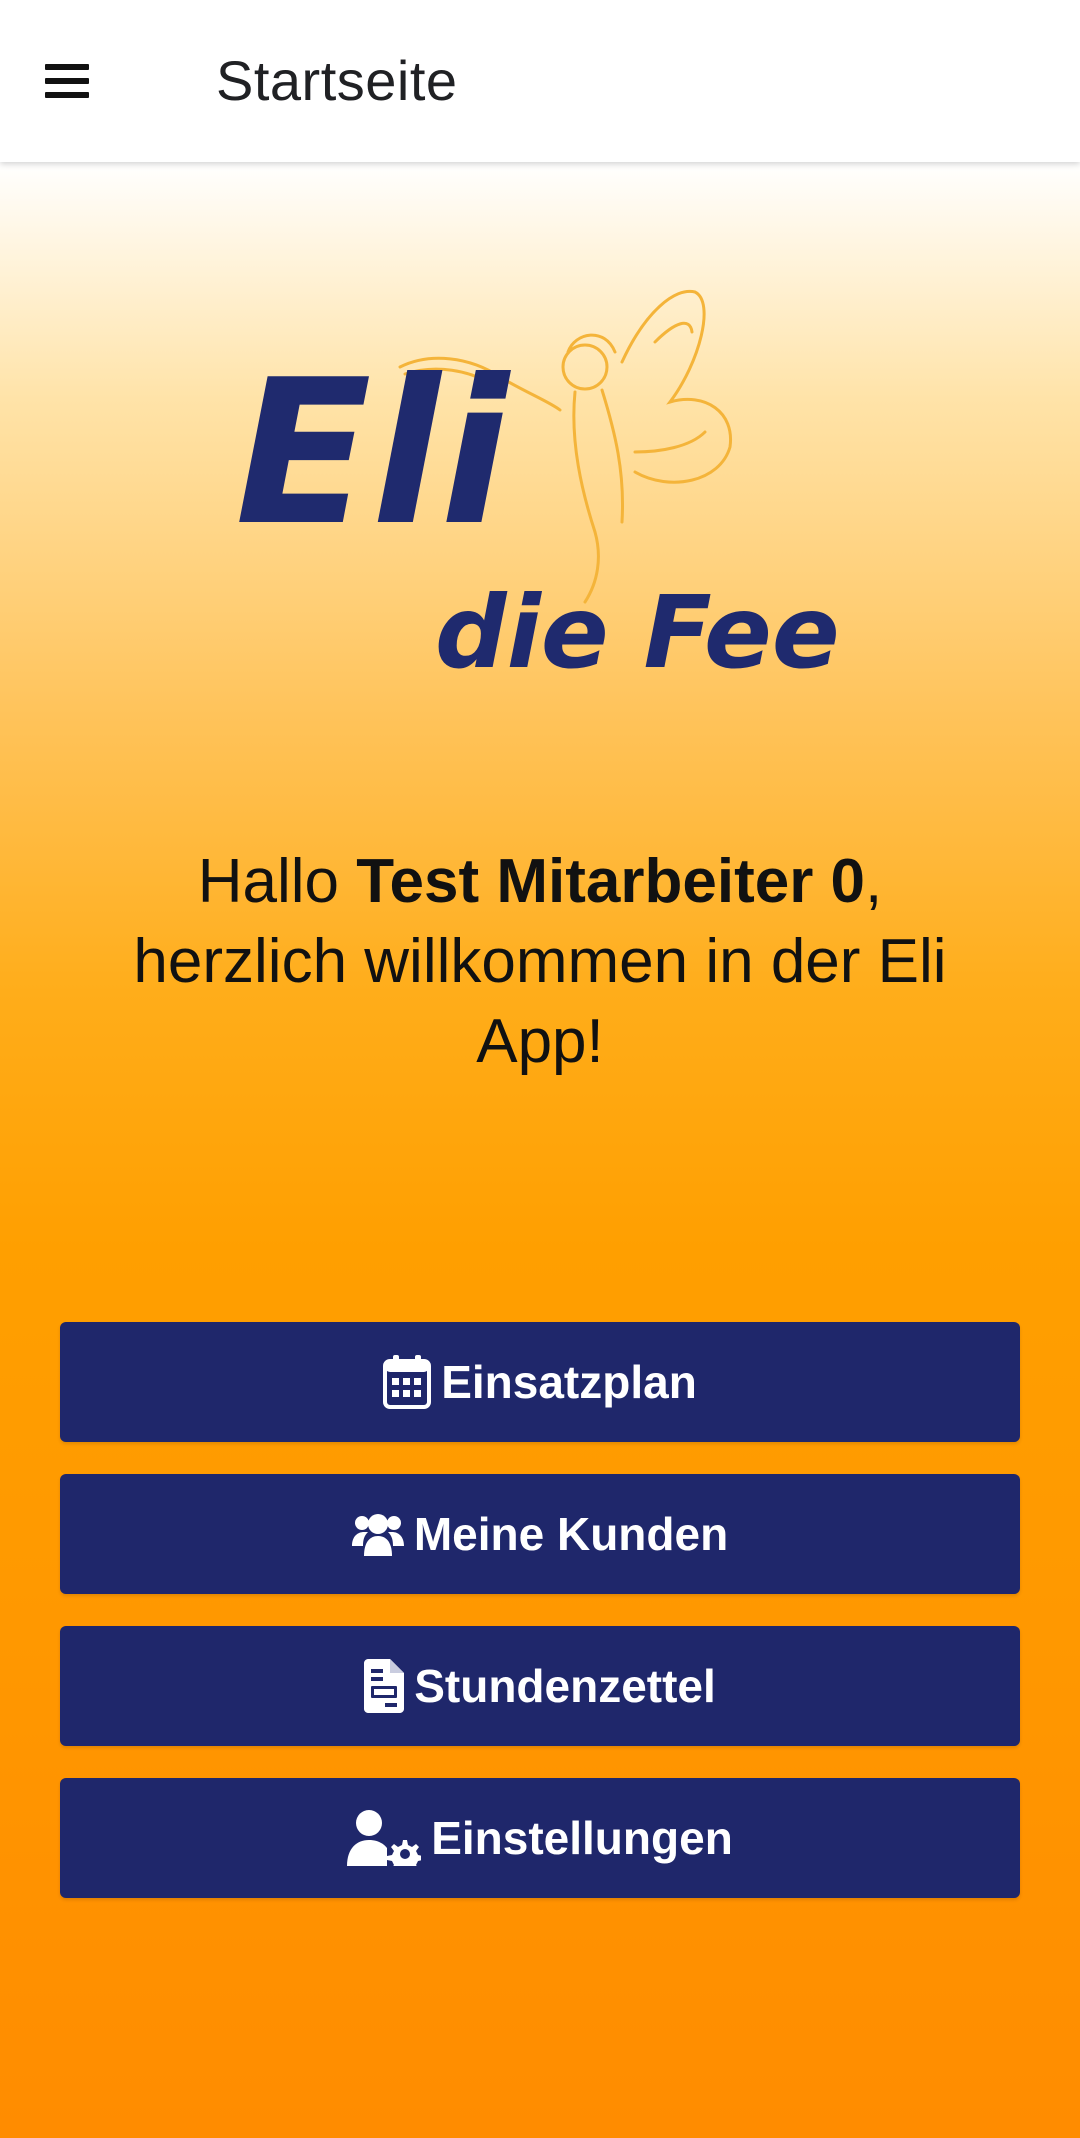 The height and width of the screenshot is (2138, 1080). I want to click on logo-text-die-fee: die Fee, so click(637, 632).